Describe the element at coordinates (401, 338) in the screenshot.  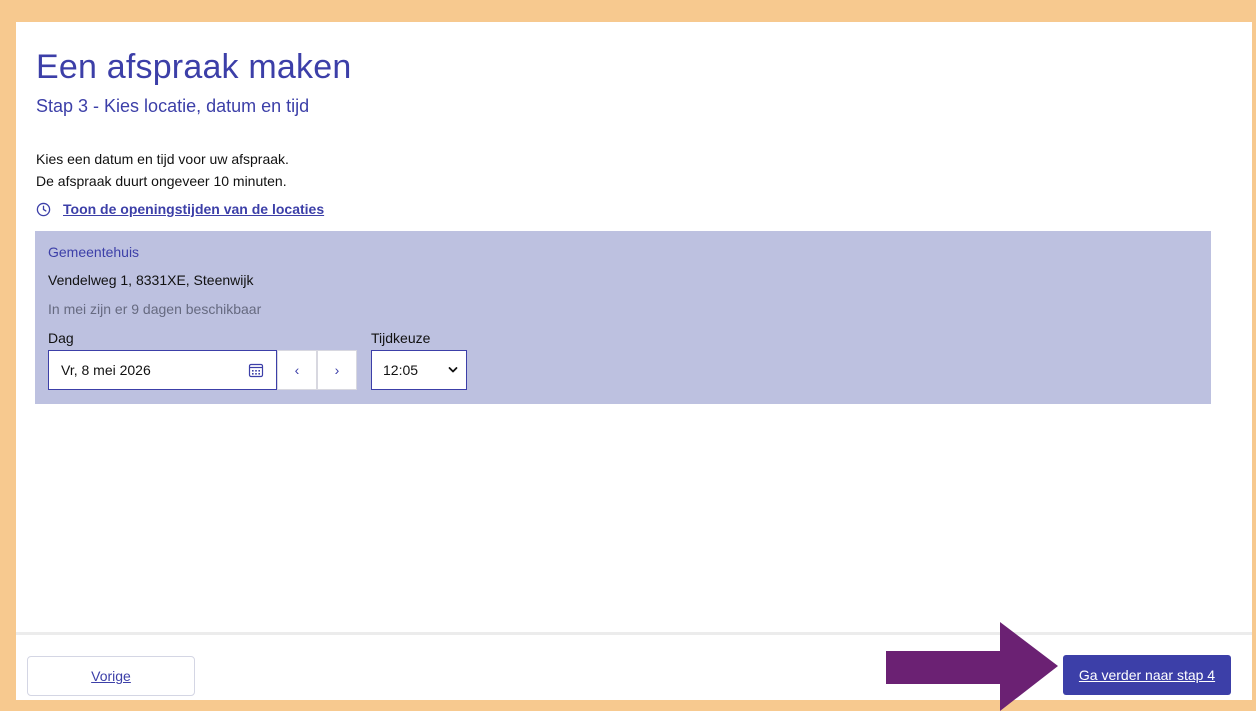
I see `time-label: Tijdkeuze` at that location.